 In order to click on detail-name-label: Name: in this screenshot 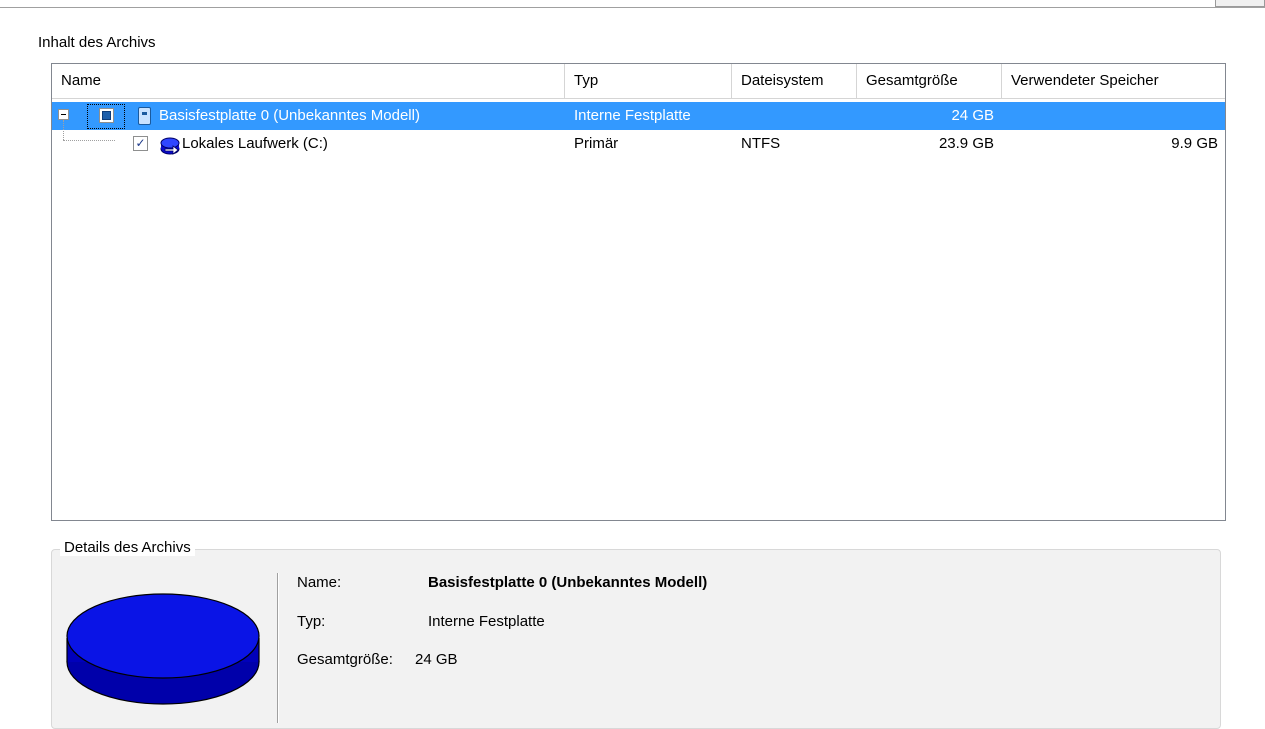, I will do `click(319, 582)`.